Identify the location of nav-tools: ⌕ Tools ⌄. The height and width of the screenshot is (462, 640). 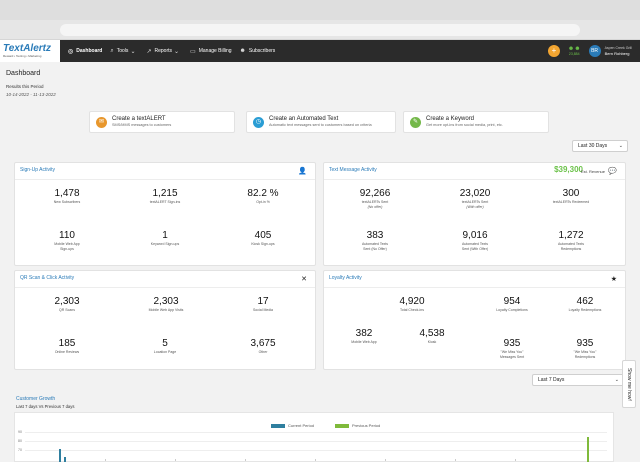
(124, 51).